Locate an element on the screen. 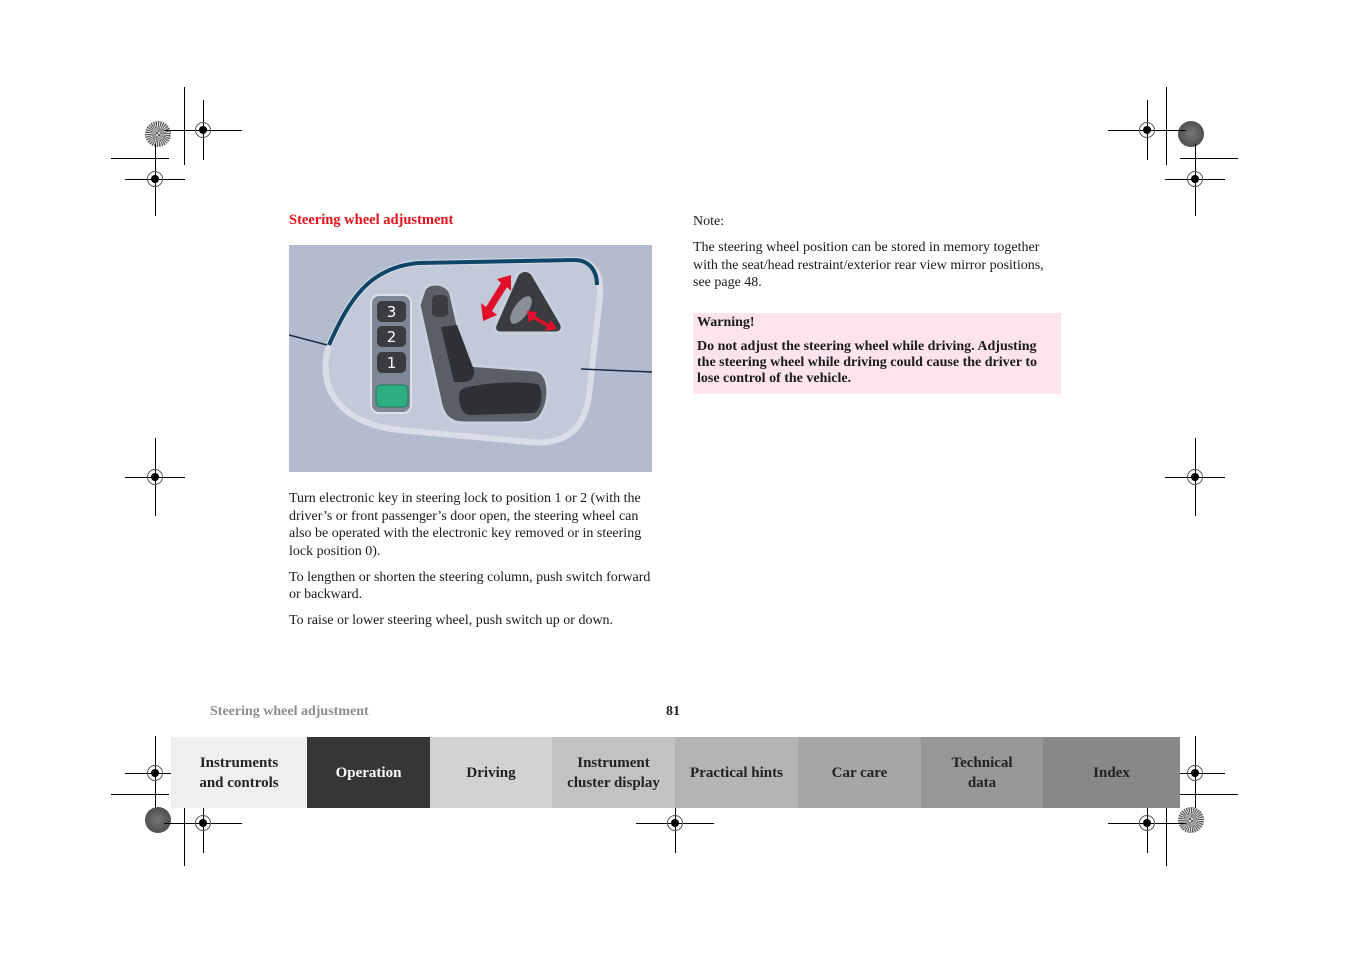 The width and height of the screenshot is (1351, 954). memory-button-label: 1 is located at coordinates (392, 363).